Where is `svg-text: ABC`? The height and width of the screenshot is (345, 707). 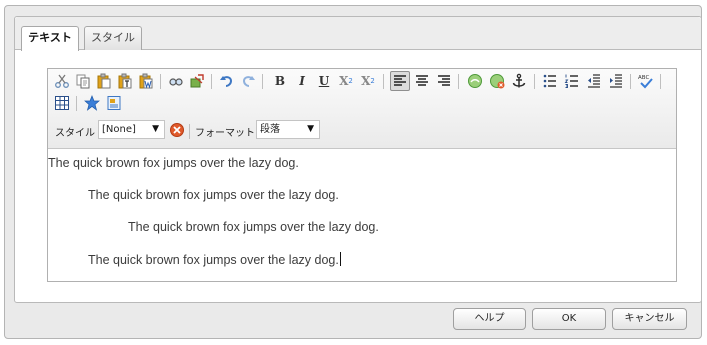 svg-text: ABC is located at coordinates (643, 78).